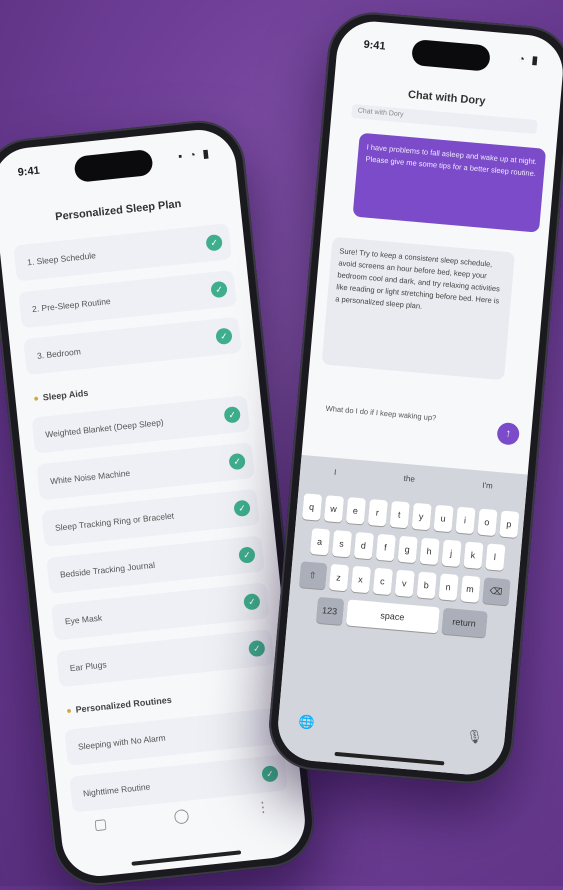 The width and height of the screenshot is (563, 890). What do you see at coordinates (335, 473) in the screenshot?
I see `suggestion-item: I` at bounding box center [335, 473].